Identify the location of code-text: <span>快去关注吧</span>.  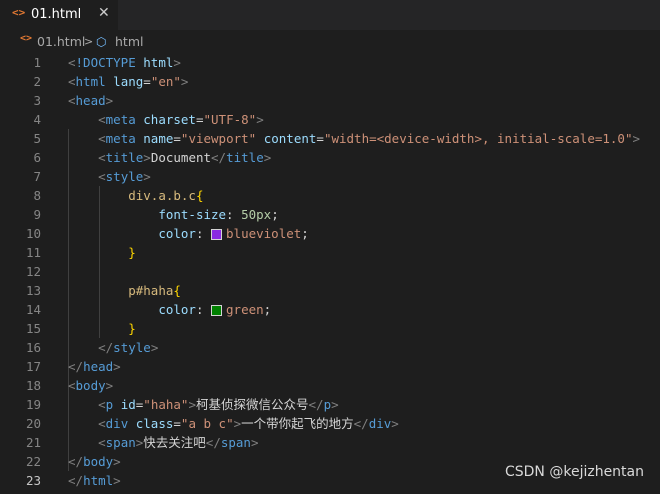
(163, 442).